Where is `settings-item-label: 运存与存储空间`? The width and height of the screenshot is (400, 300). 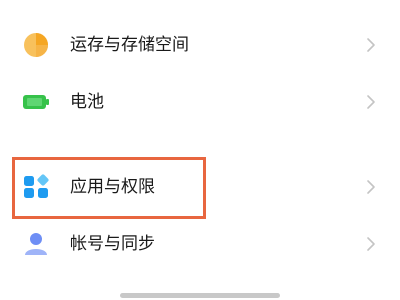 settings-item-label: 运存与存储空间 is located at coordinates (129, 45).